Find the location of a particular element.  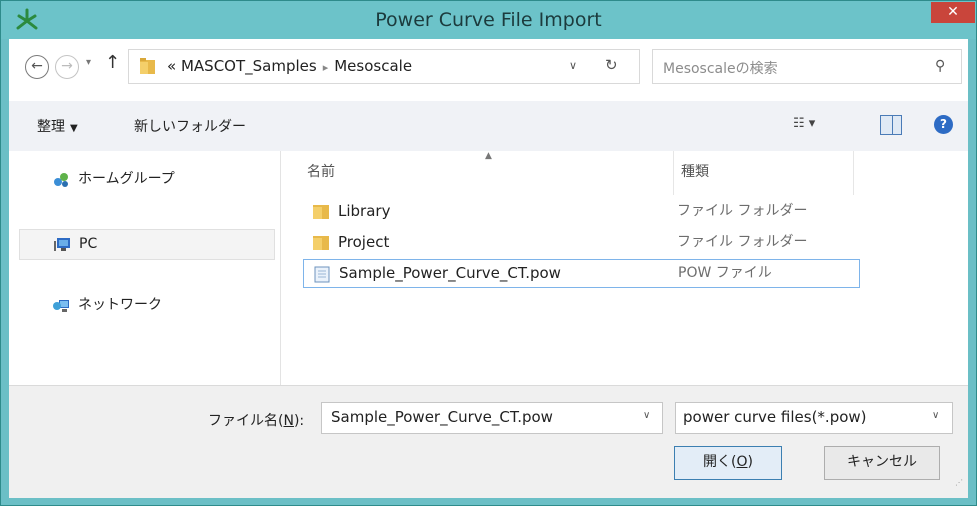

recent-locations-chevron-icon: ▾ is located at coordinates (88, 62).